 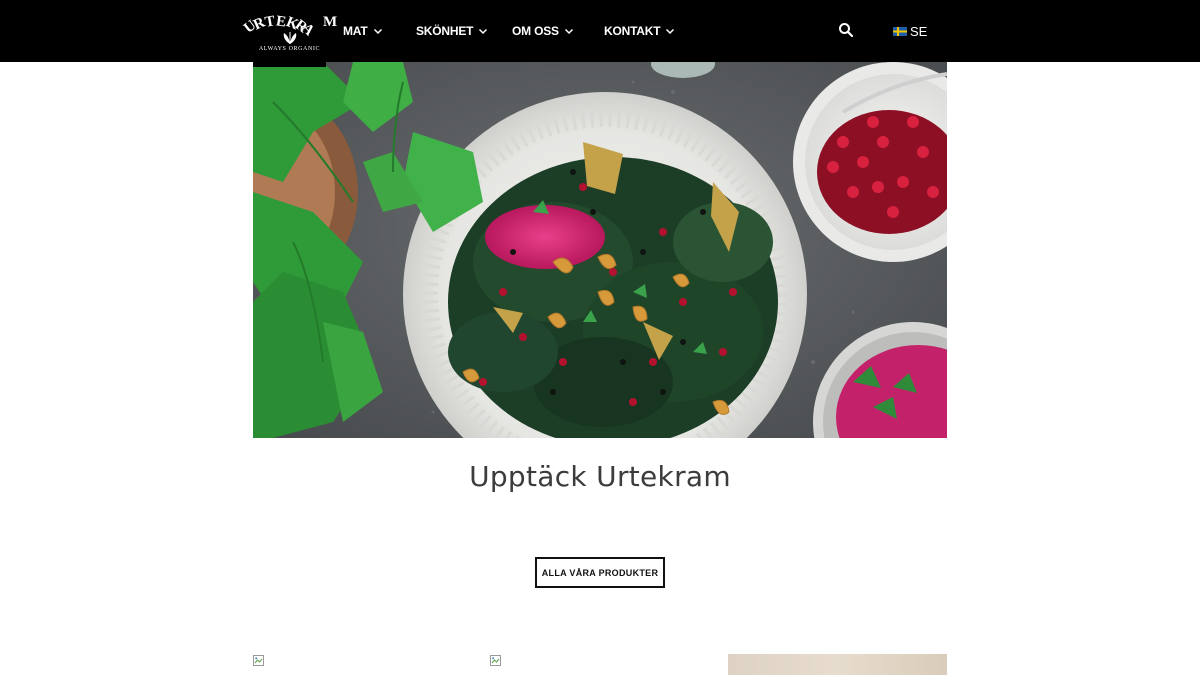 What do you see at coordinates (632, 31) in the screenshot?
I see `nav-item-label: KONTAKT` at bounding box center [632, 31].